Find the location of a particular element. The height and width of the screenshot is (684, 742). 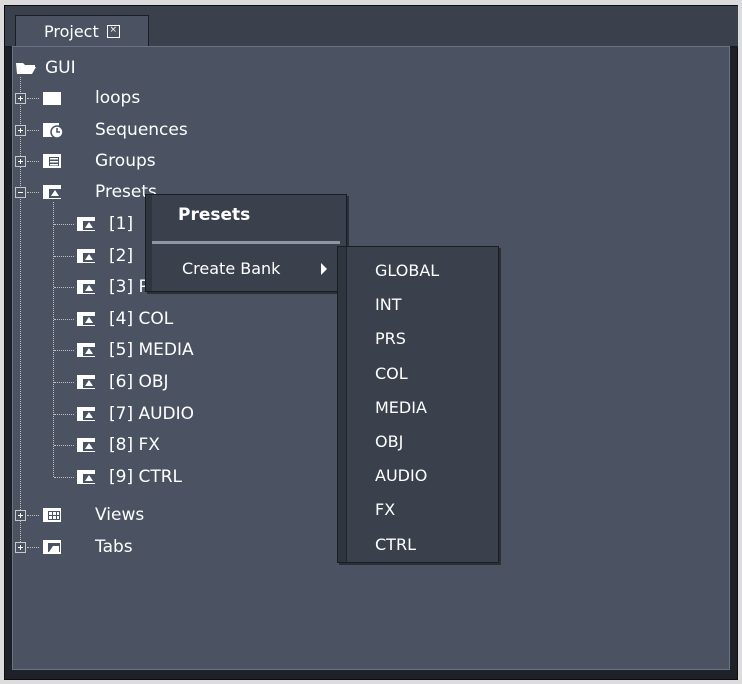

tabs-folder-icon is located at coordinates (52, 547).